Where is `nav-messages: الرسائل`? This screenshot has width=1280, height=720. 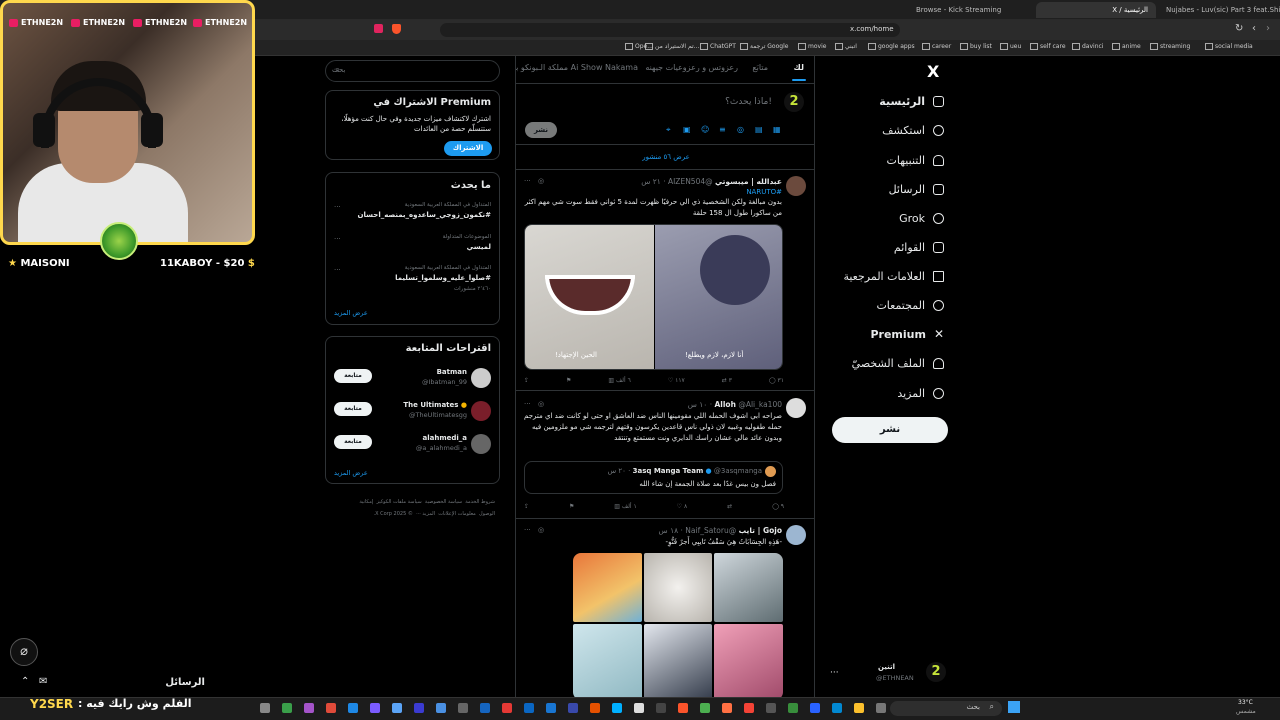
nav-messages: الرسائل is located at coordinates (916, 189).